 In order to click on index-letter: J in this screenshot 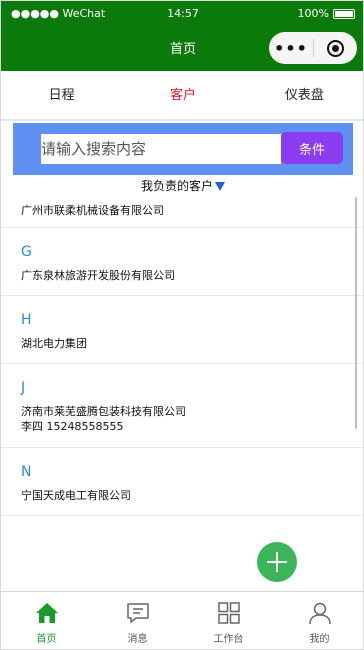, I will do `click(23, 388)`.